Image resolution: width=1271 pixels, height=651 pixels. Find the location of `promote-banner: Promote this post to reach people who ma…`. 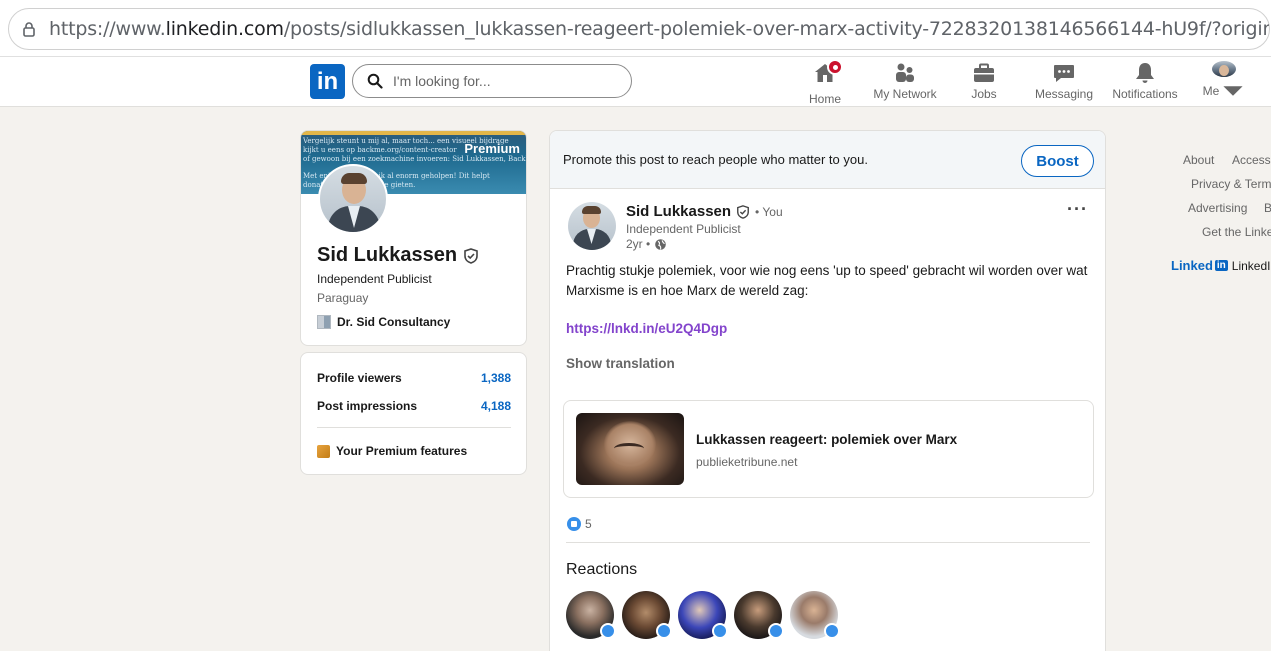

promote-banner: Promote this post to reach people who ma… is located at coordinates (827, 160).